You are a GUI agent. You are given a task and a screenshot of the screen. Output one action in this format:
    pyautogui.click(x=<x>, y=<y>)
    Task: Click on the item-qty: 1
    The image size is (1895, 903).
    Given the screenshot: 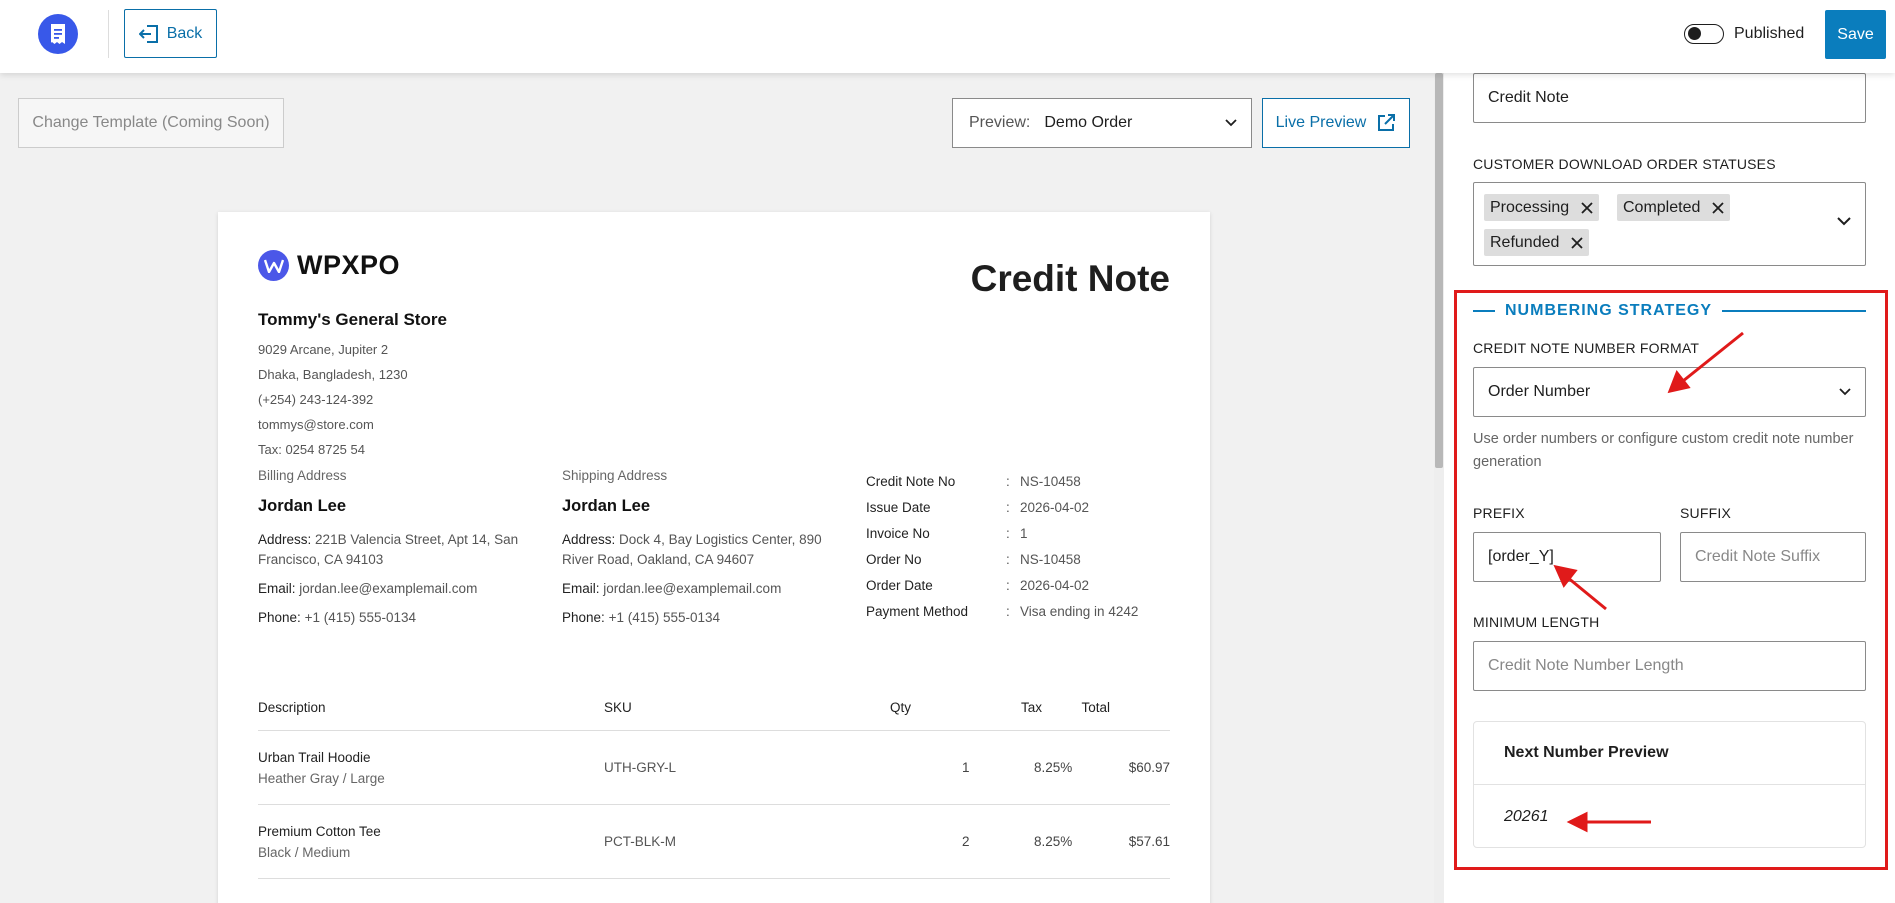 What is the action you would take?
    pyautogui.click(x=966, y=767)
    